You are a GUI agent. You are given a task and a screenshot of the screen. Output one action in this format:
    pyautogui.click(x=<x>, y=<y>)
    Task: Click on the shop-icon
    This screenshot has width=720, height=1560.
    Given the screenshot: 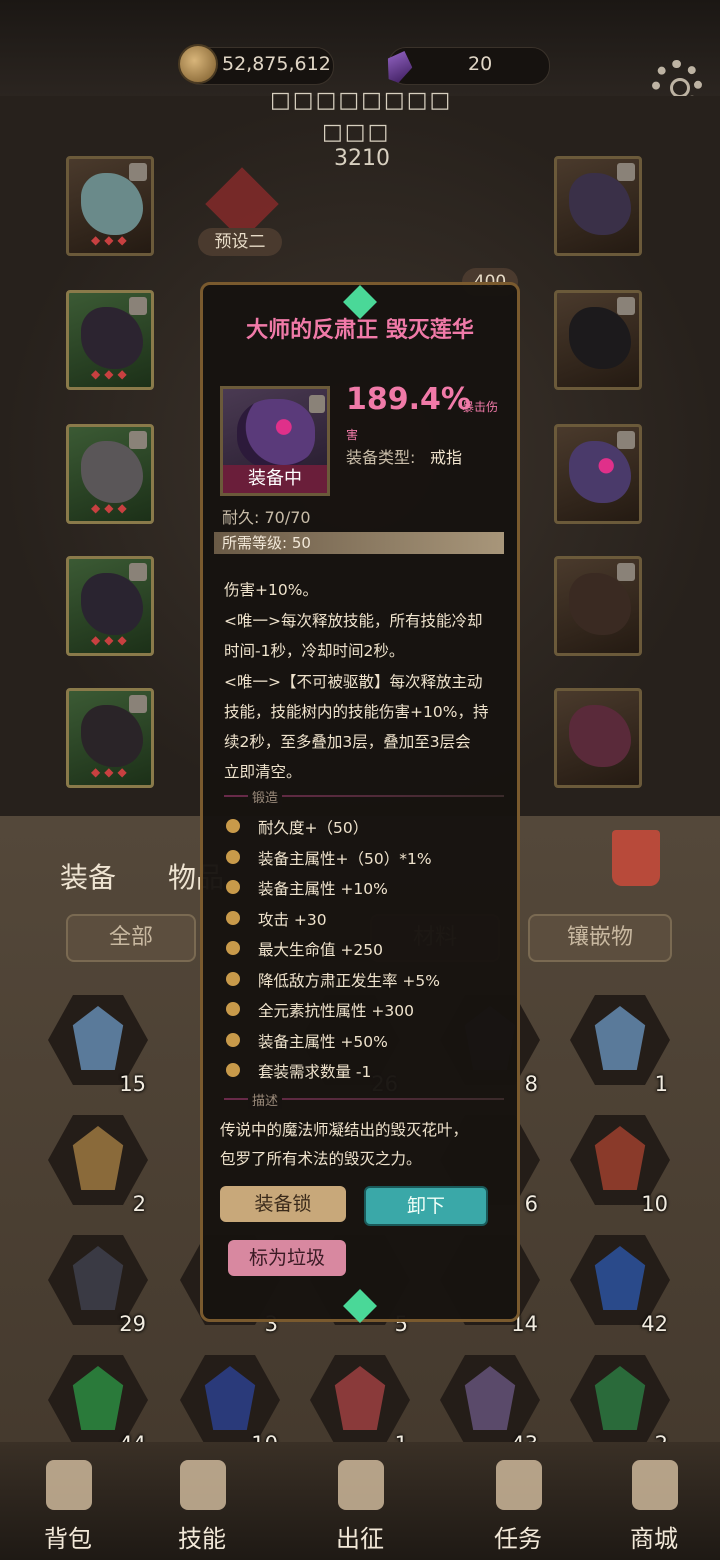 What is the action you would take?
    pyautogui.click(x=655, y=1485)
    